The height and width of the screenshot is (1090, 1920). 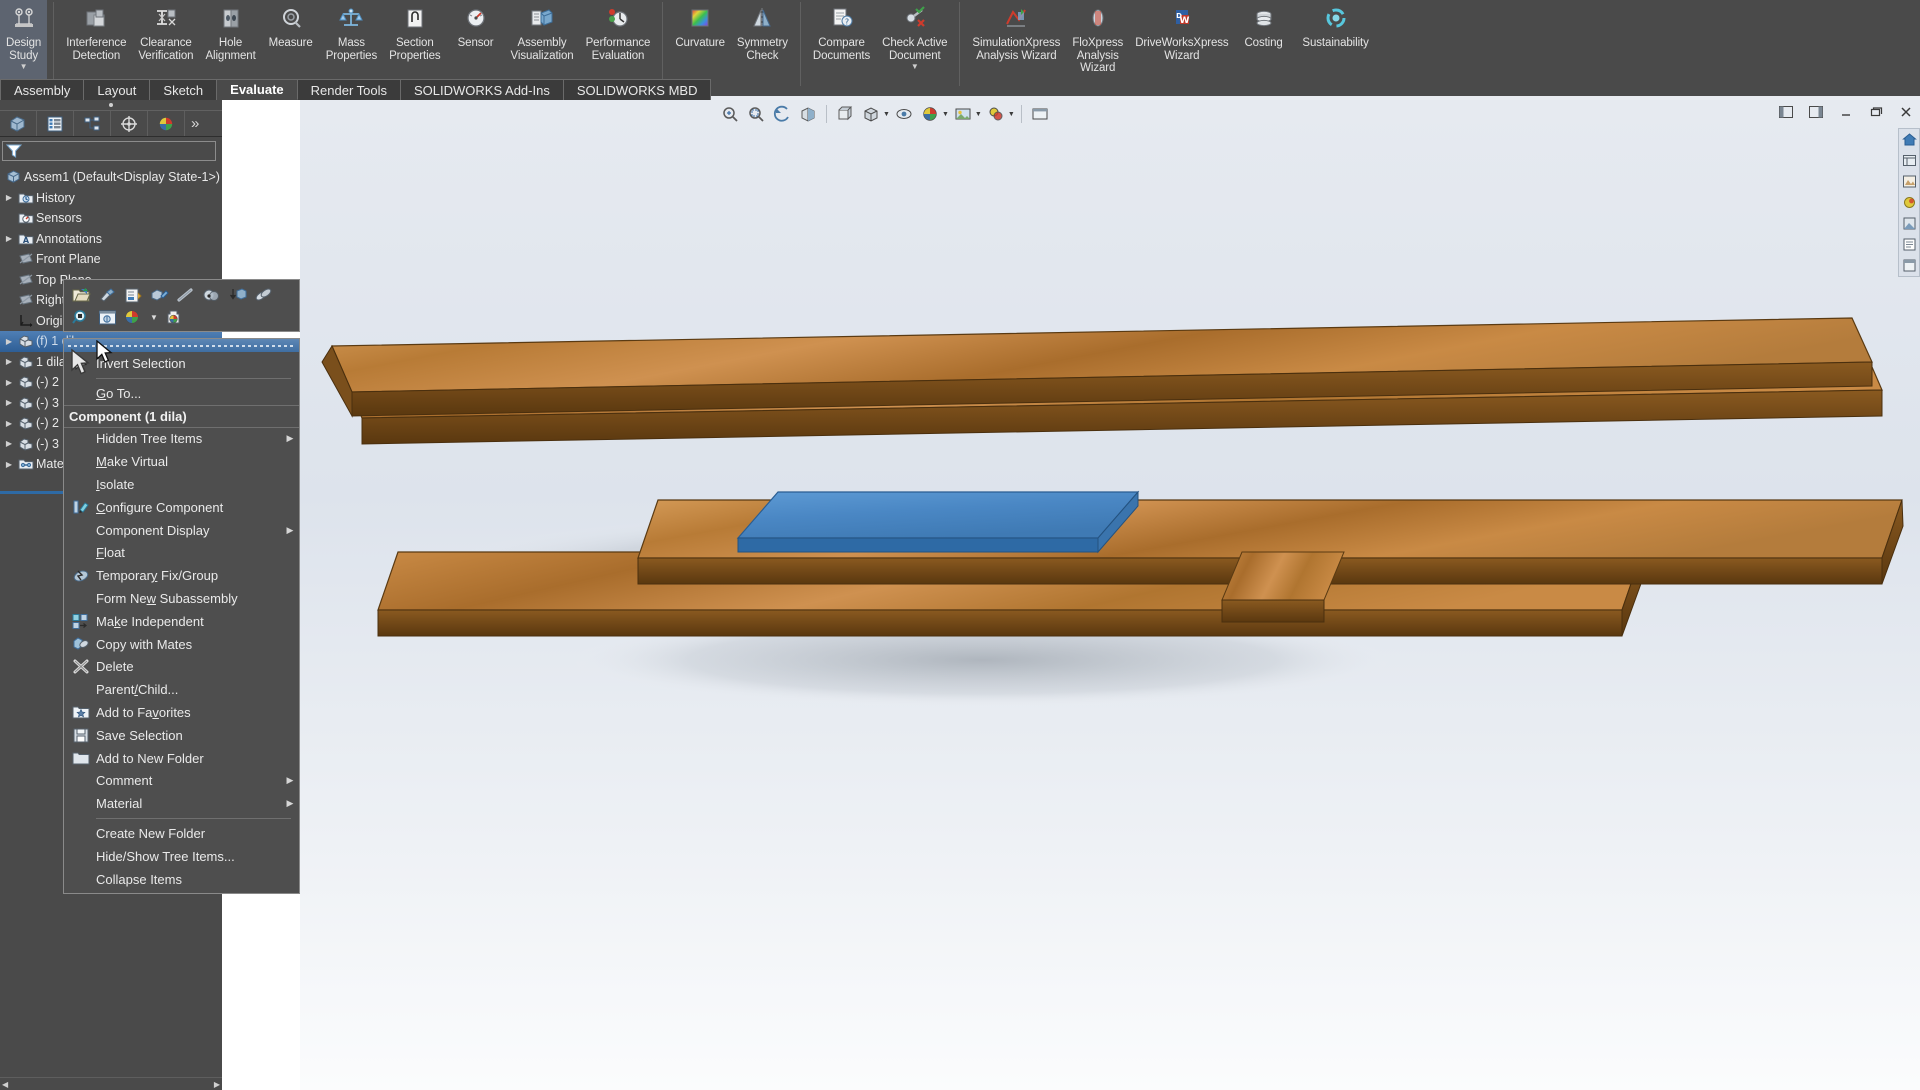 I want to click on component-properties-button, so click(x=159, y=295).